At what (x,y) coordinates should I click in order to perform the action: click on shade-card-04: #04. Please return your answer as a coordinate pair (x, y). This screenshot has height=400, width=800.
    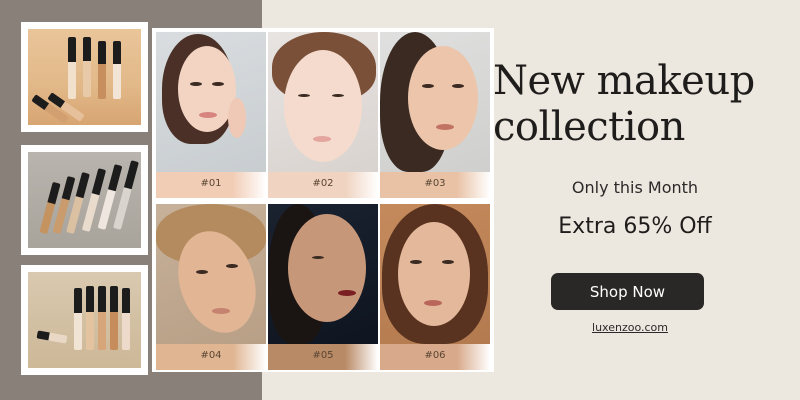
    Looking at the image, I should click on (211, 287).